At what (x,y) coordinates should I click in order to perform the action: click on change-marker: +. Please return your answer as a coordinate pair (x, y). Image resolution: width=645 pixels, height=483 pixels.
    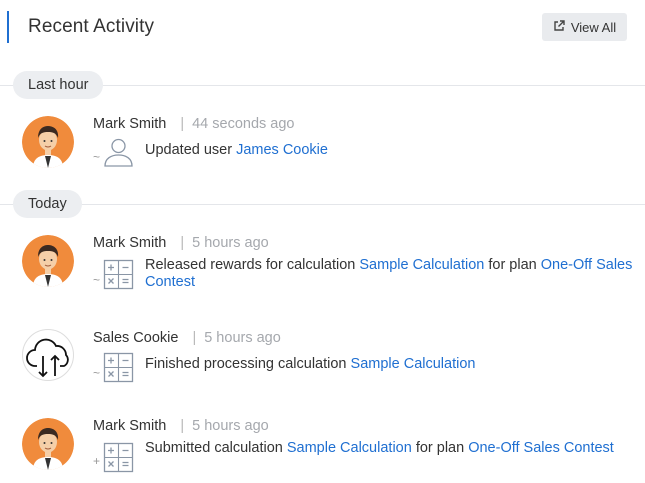
    Looking at the image, I should click on (97, 461).